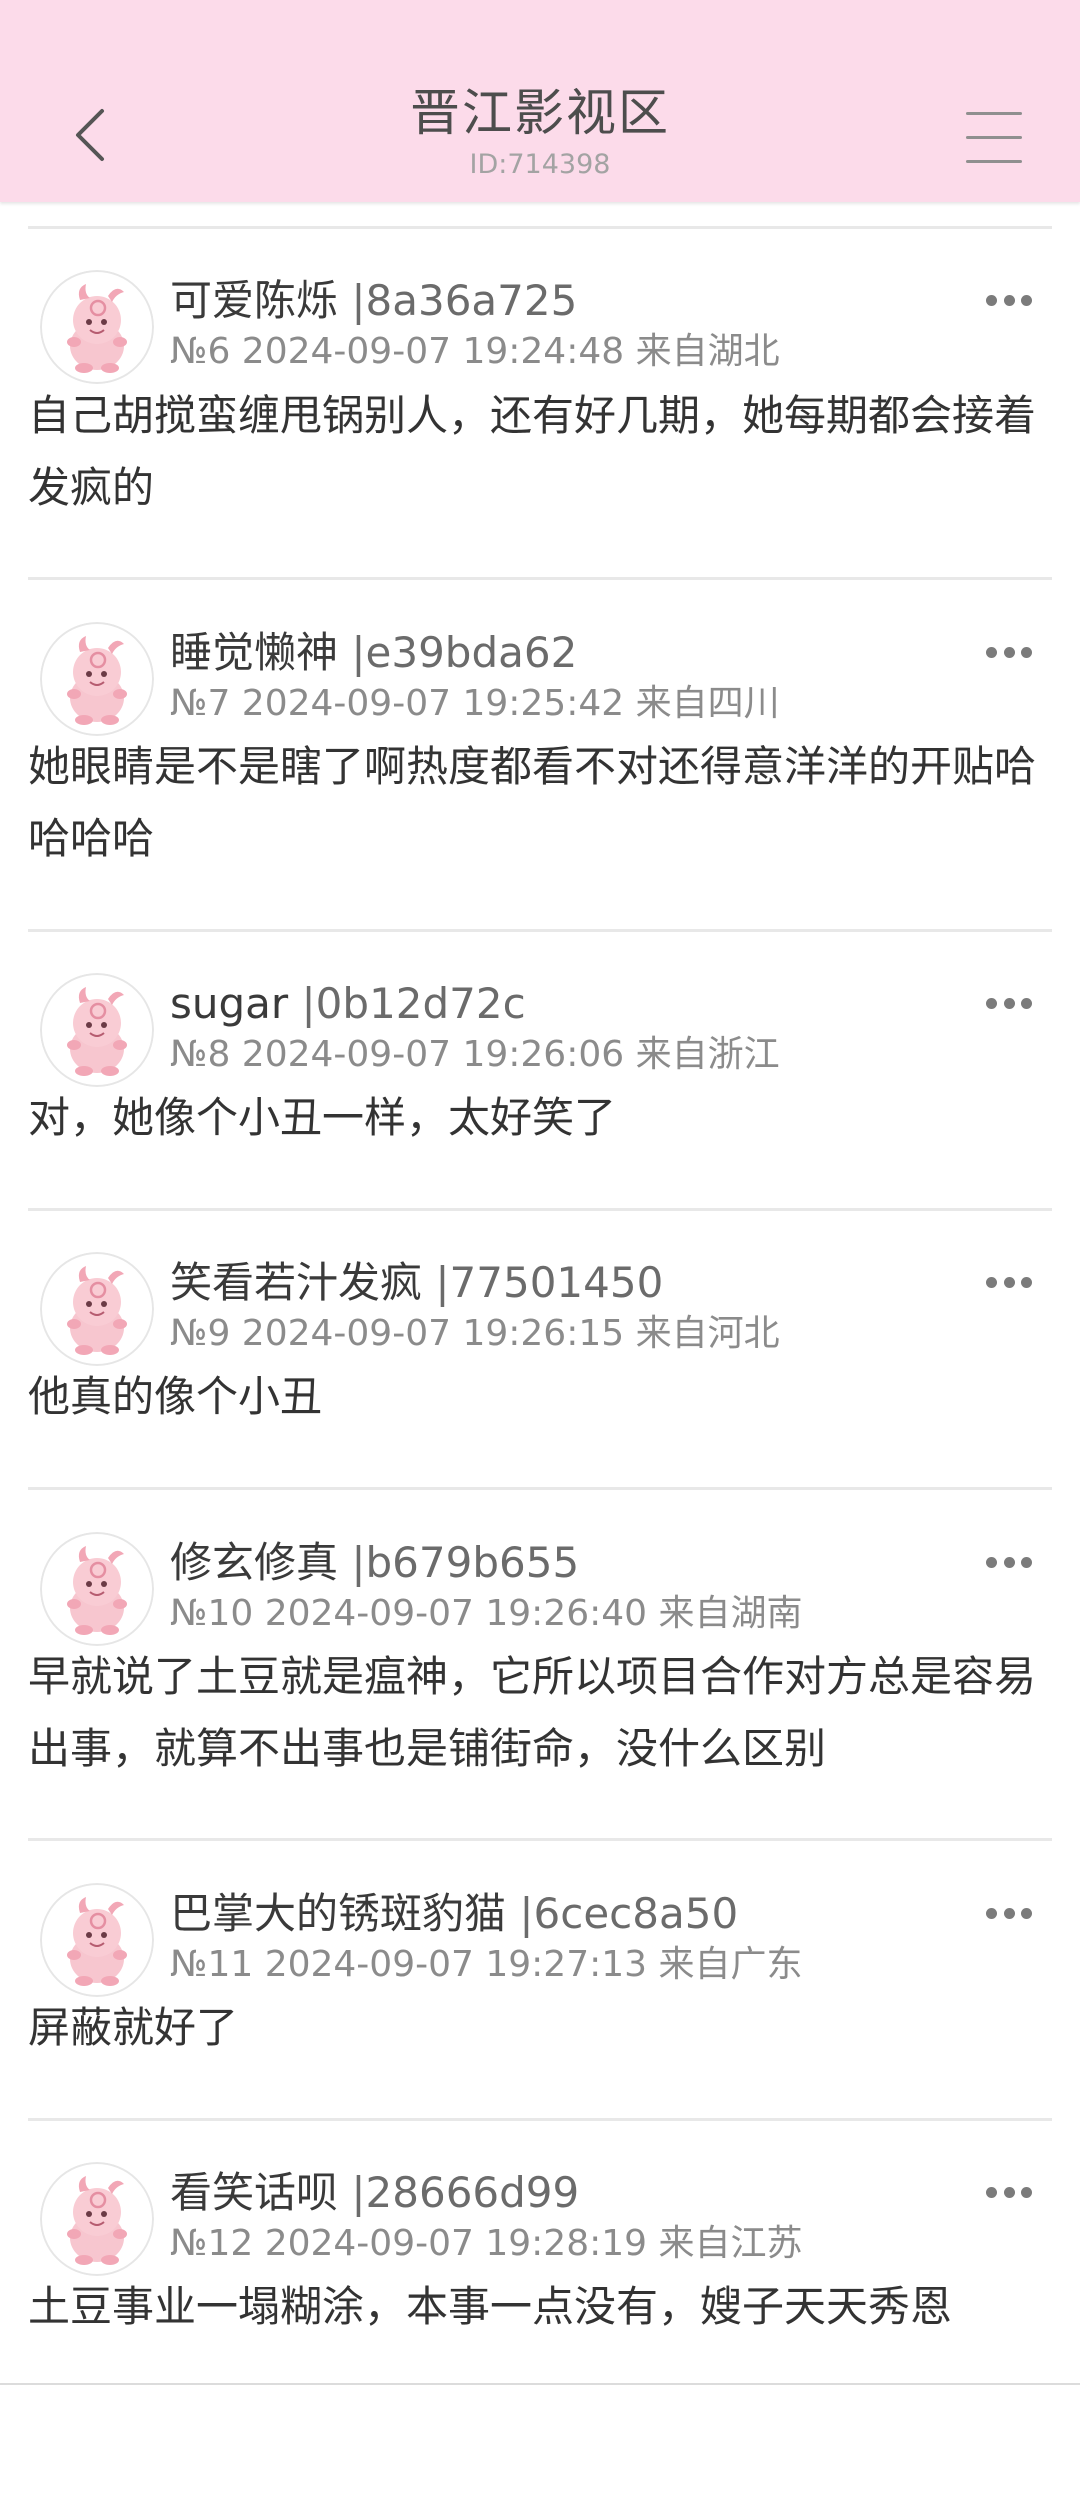  What do you see at coordinates (532, 451) in the screenshot?
I see `post-content: 自己胡搅蛮缠甩锅别人，还有好几期，她每期都会接着发疯的` at bounding box center [532, 451].